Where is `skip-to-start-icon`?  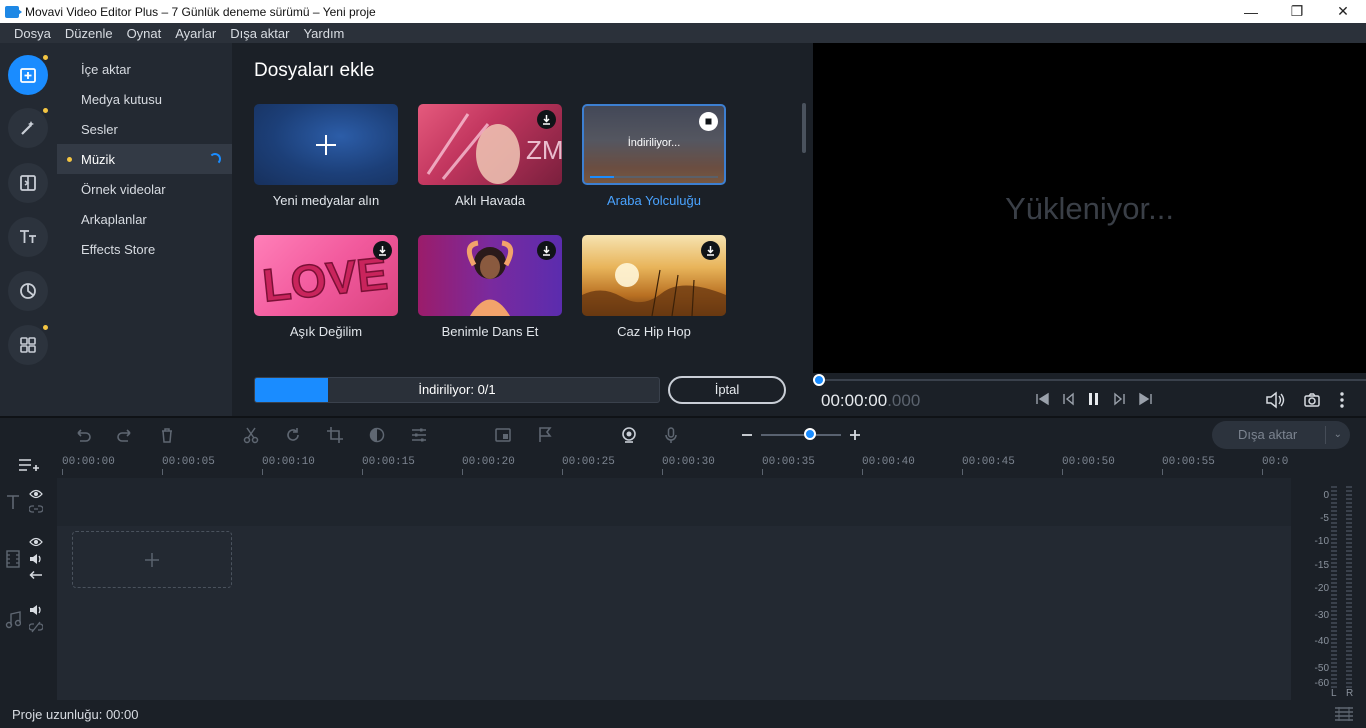 skip-to-start-icon is located at coordinates (1042, 399).